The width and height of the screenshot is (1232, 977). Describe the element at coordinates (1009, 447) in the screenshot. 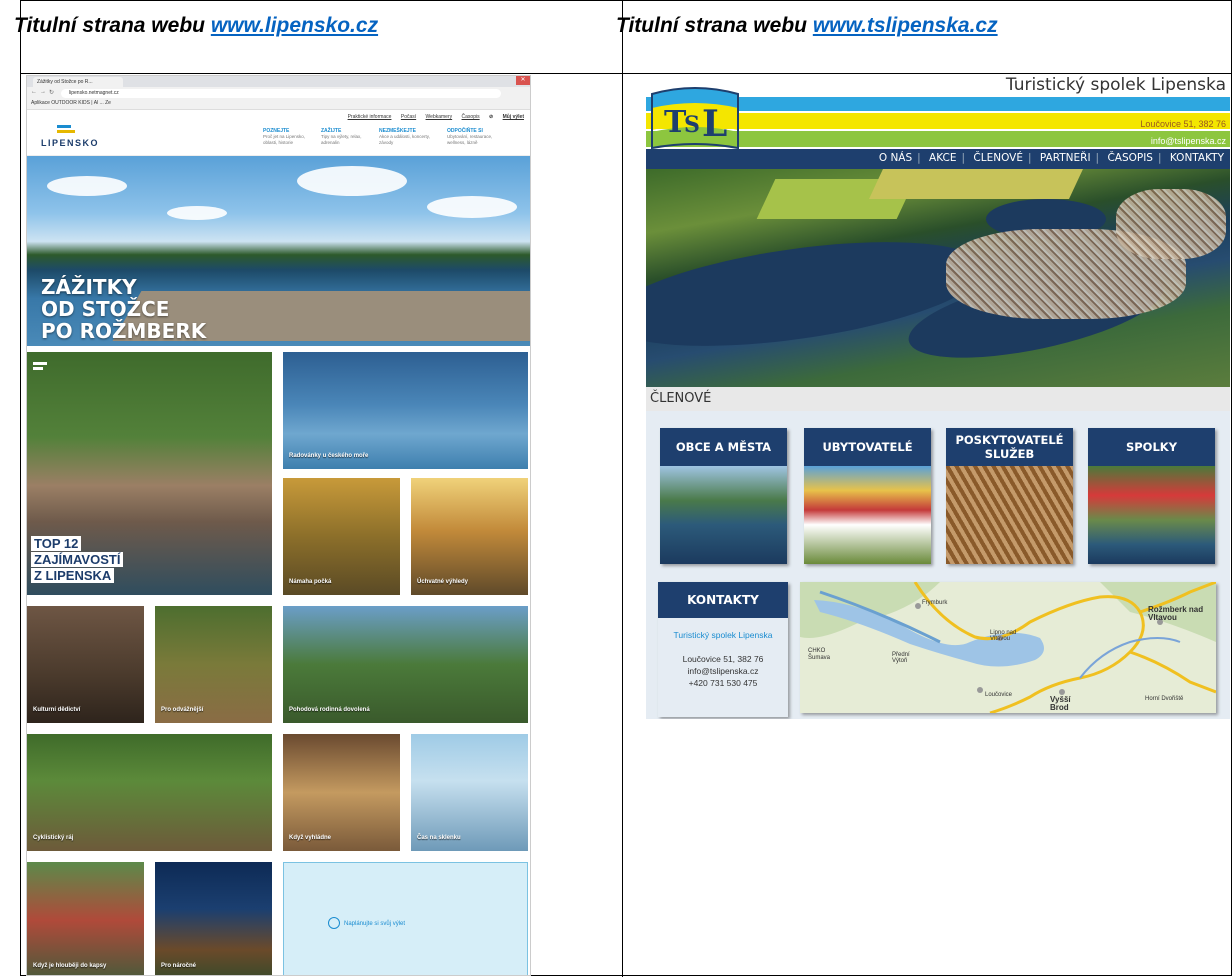

I see `card-title: POSKYTOVATELÉ SLUŽEB` at that location.